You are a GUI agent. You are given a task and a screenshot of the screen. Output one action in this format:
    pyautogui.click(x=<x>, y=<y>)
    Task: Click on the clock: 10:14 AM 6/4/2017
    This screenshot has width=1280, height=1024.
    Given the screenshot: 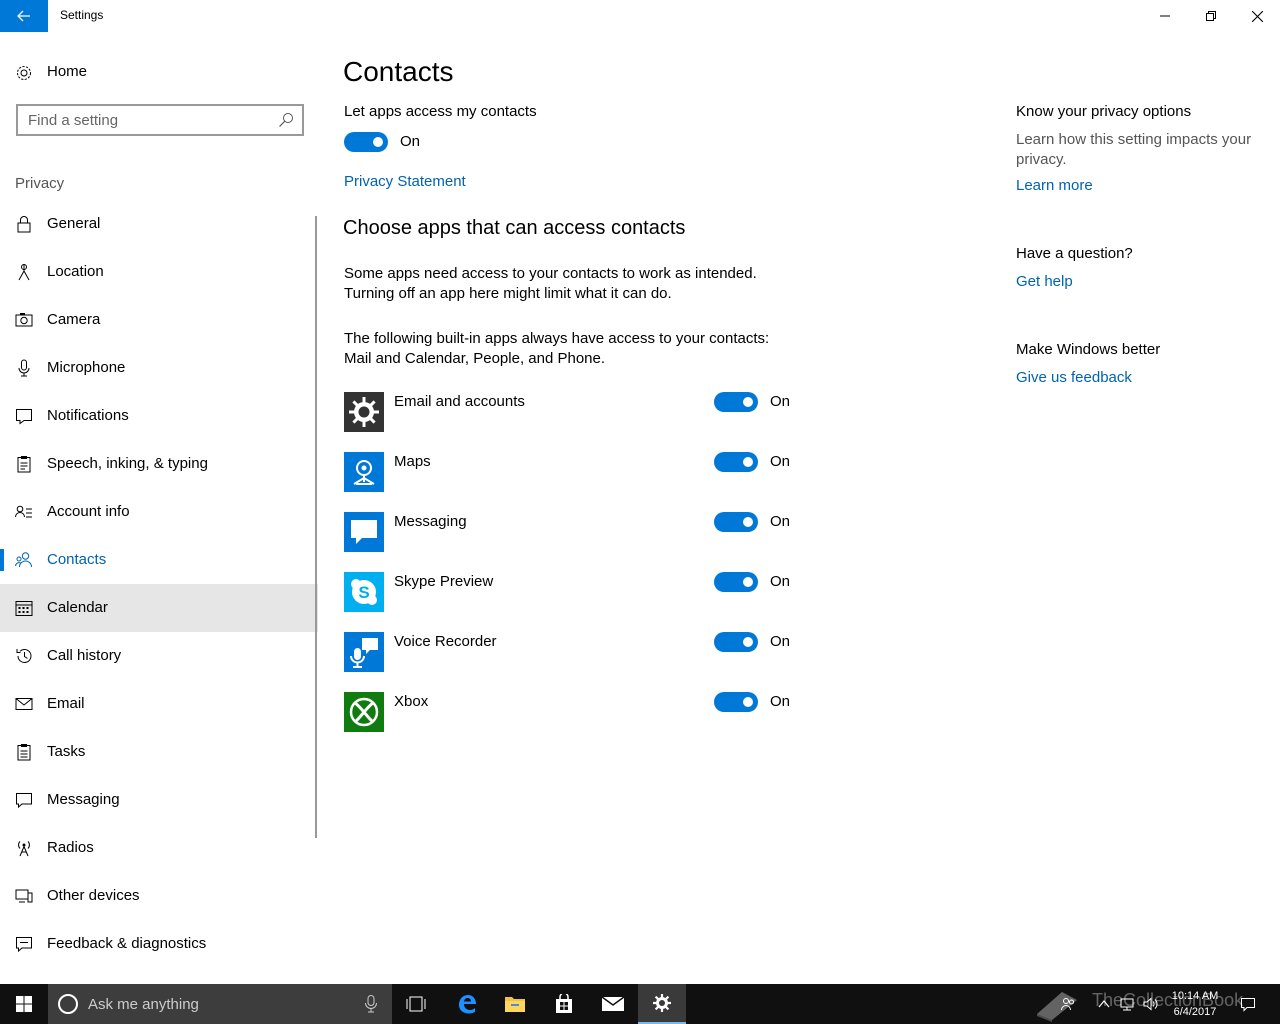 What is the action you would take?
    pyautogui.click(x=1195, y=1004)
    